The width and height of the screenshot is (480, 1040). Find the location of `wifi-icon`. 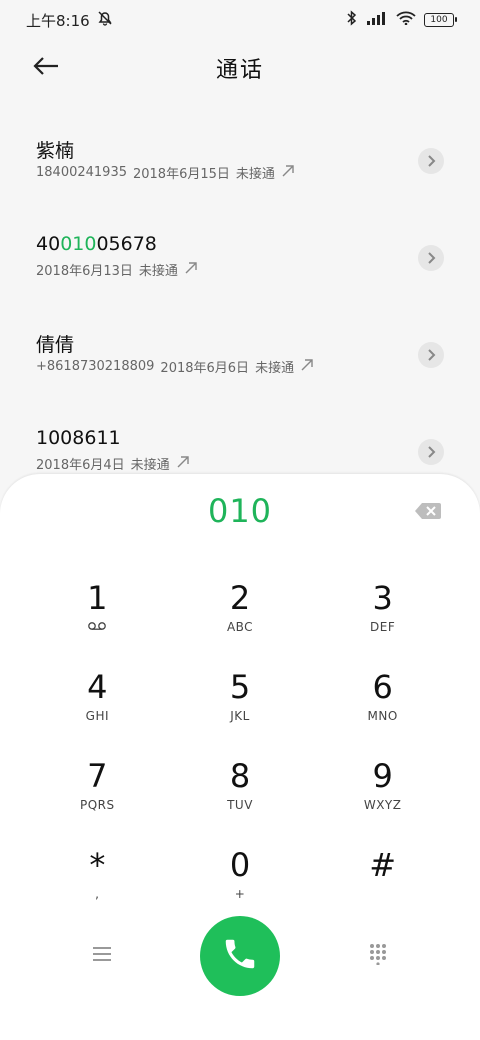

wifi-icon is located at coordinates (406, 20).